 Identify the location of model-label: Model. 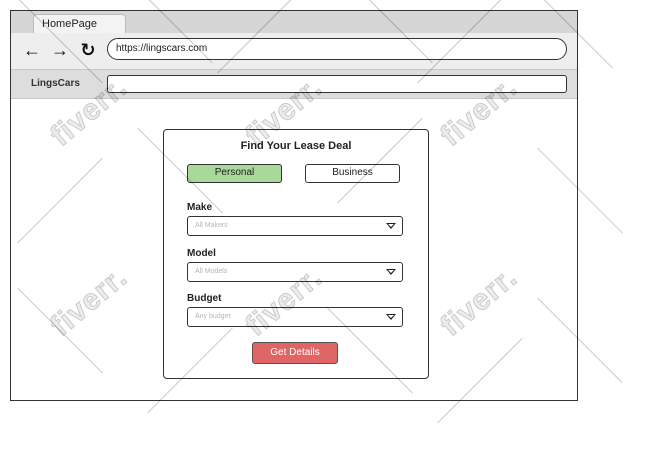
(201, 253).